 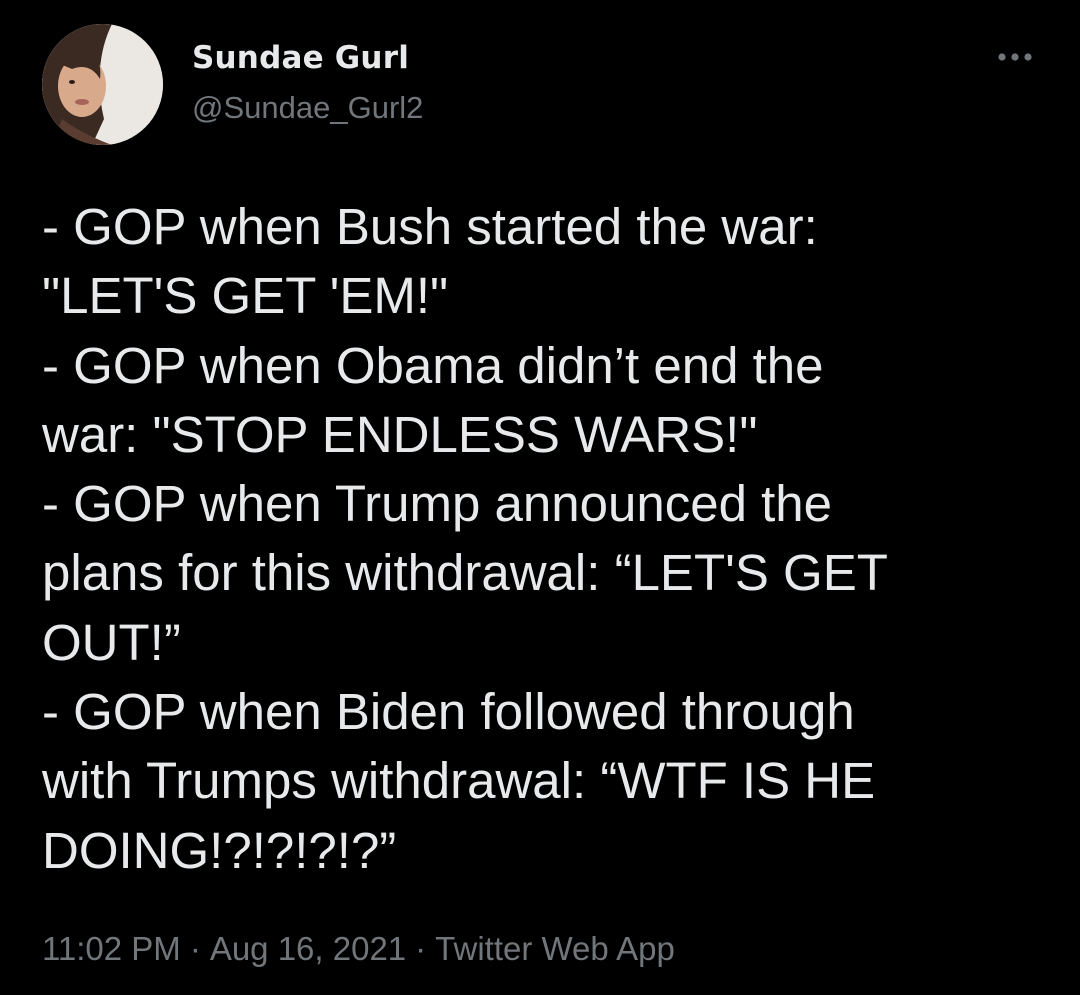 What do you see at coordinates (437, 504) in the screenshot?
I see `tweet-text-line: - GOP when Trump announced the` at bounding box center [437, 504].